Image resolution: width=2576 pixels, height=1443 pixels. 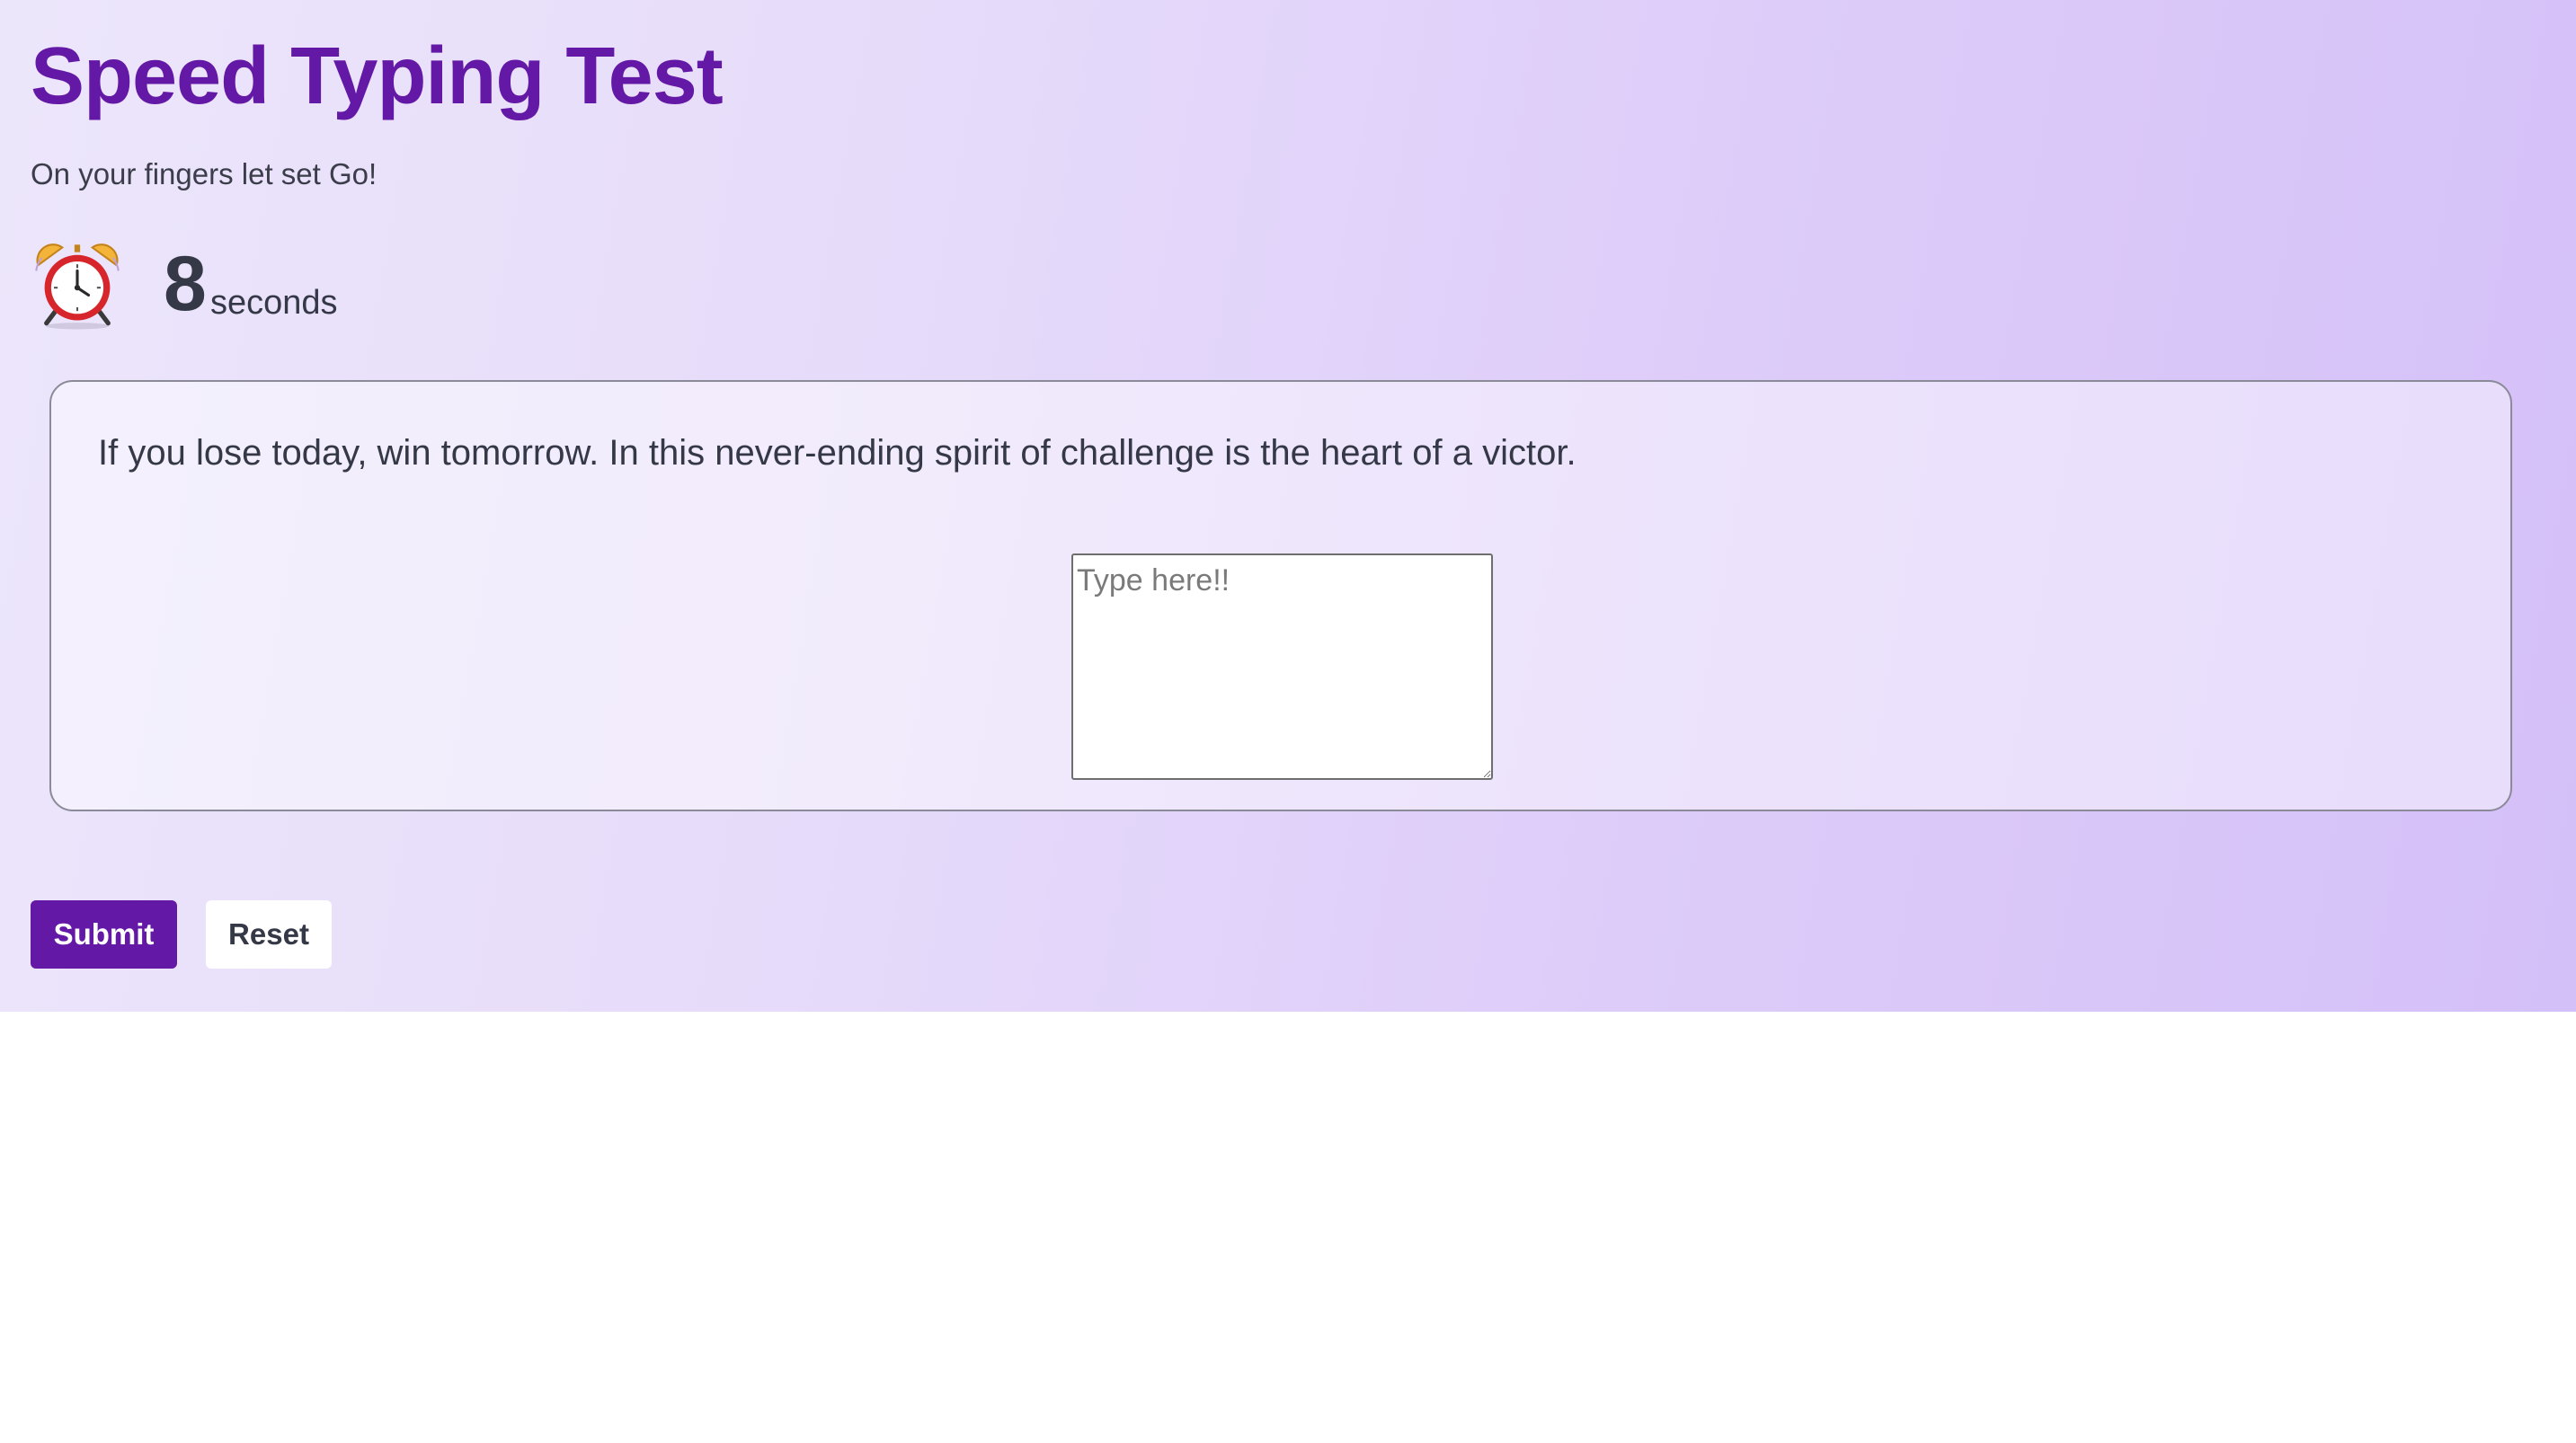 I want to click on timer-value: 8, so click(x=185, y=284).